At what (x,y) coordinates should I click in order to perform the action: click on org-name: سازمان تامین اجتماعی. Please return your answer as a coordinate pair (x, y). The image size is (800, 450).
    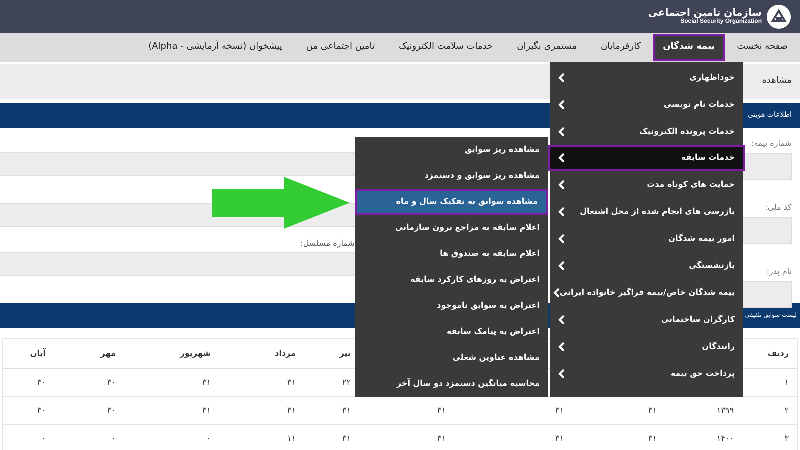
    Looking at the image, I should click on (705, 13).